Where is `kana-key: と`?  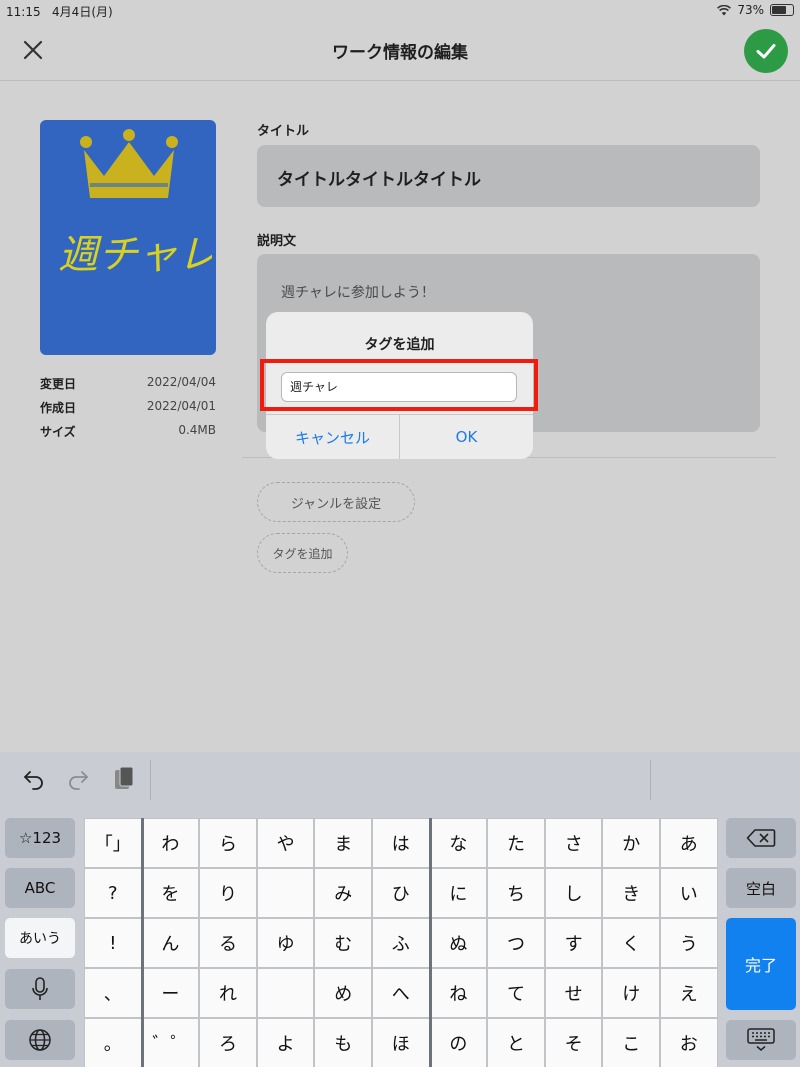 kana-key: と is located at coordinates (516, 1043).